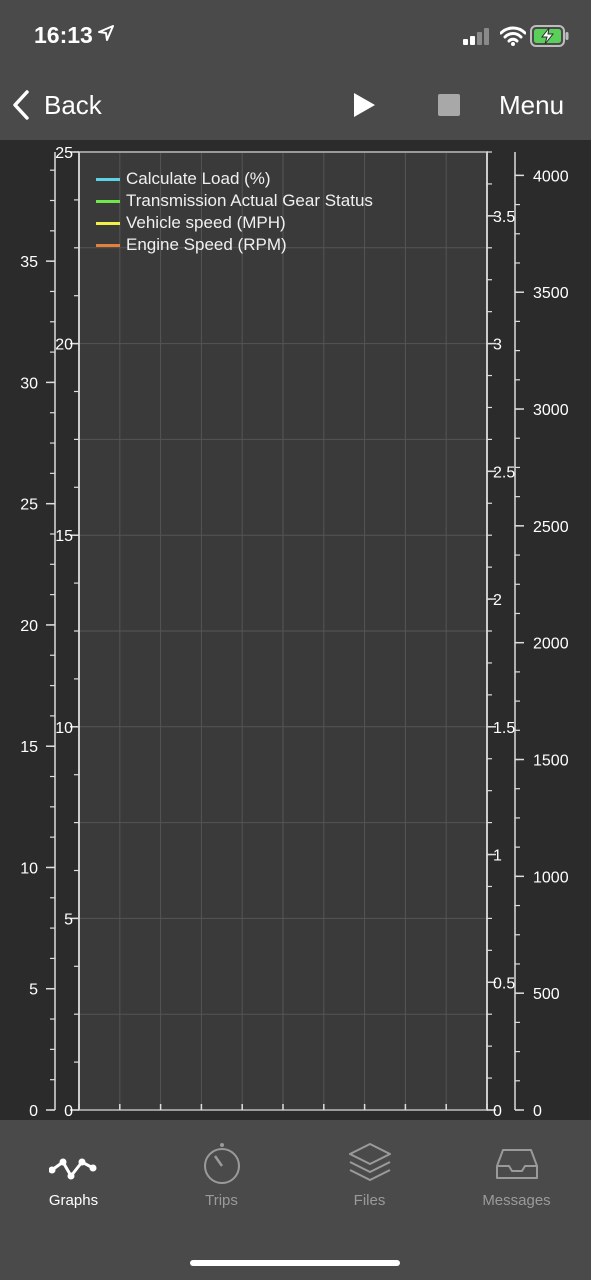 The width and height of the screenshot is (591, 1280). Describe the element at coordinates (73, 1200) in the screenshot. I see `tab-label: Graphs` at that location.